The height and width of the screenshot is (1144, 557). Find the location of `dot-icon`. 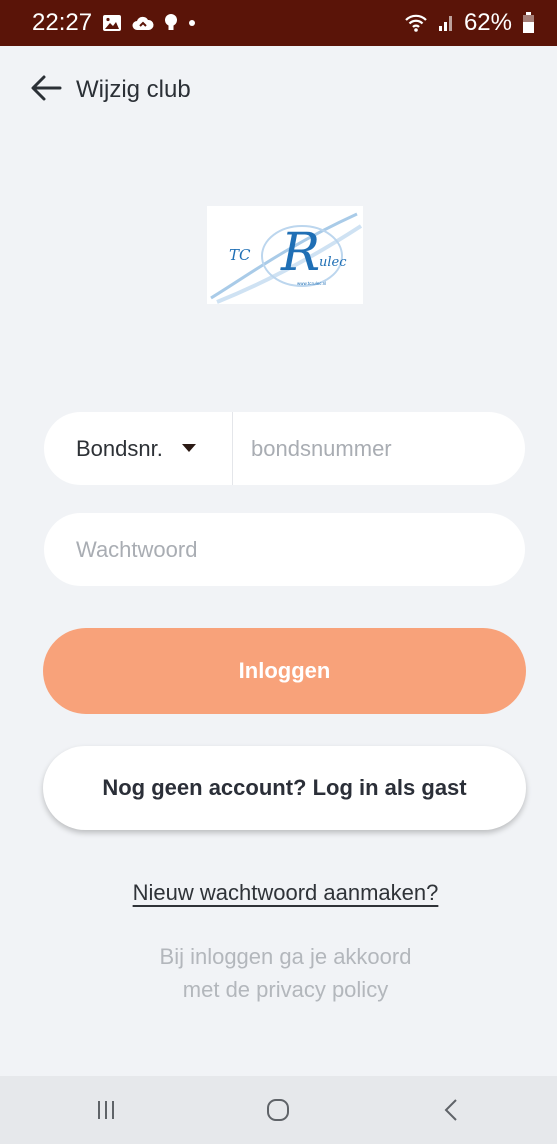

dot-icon is located at coordinates (192, 23).